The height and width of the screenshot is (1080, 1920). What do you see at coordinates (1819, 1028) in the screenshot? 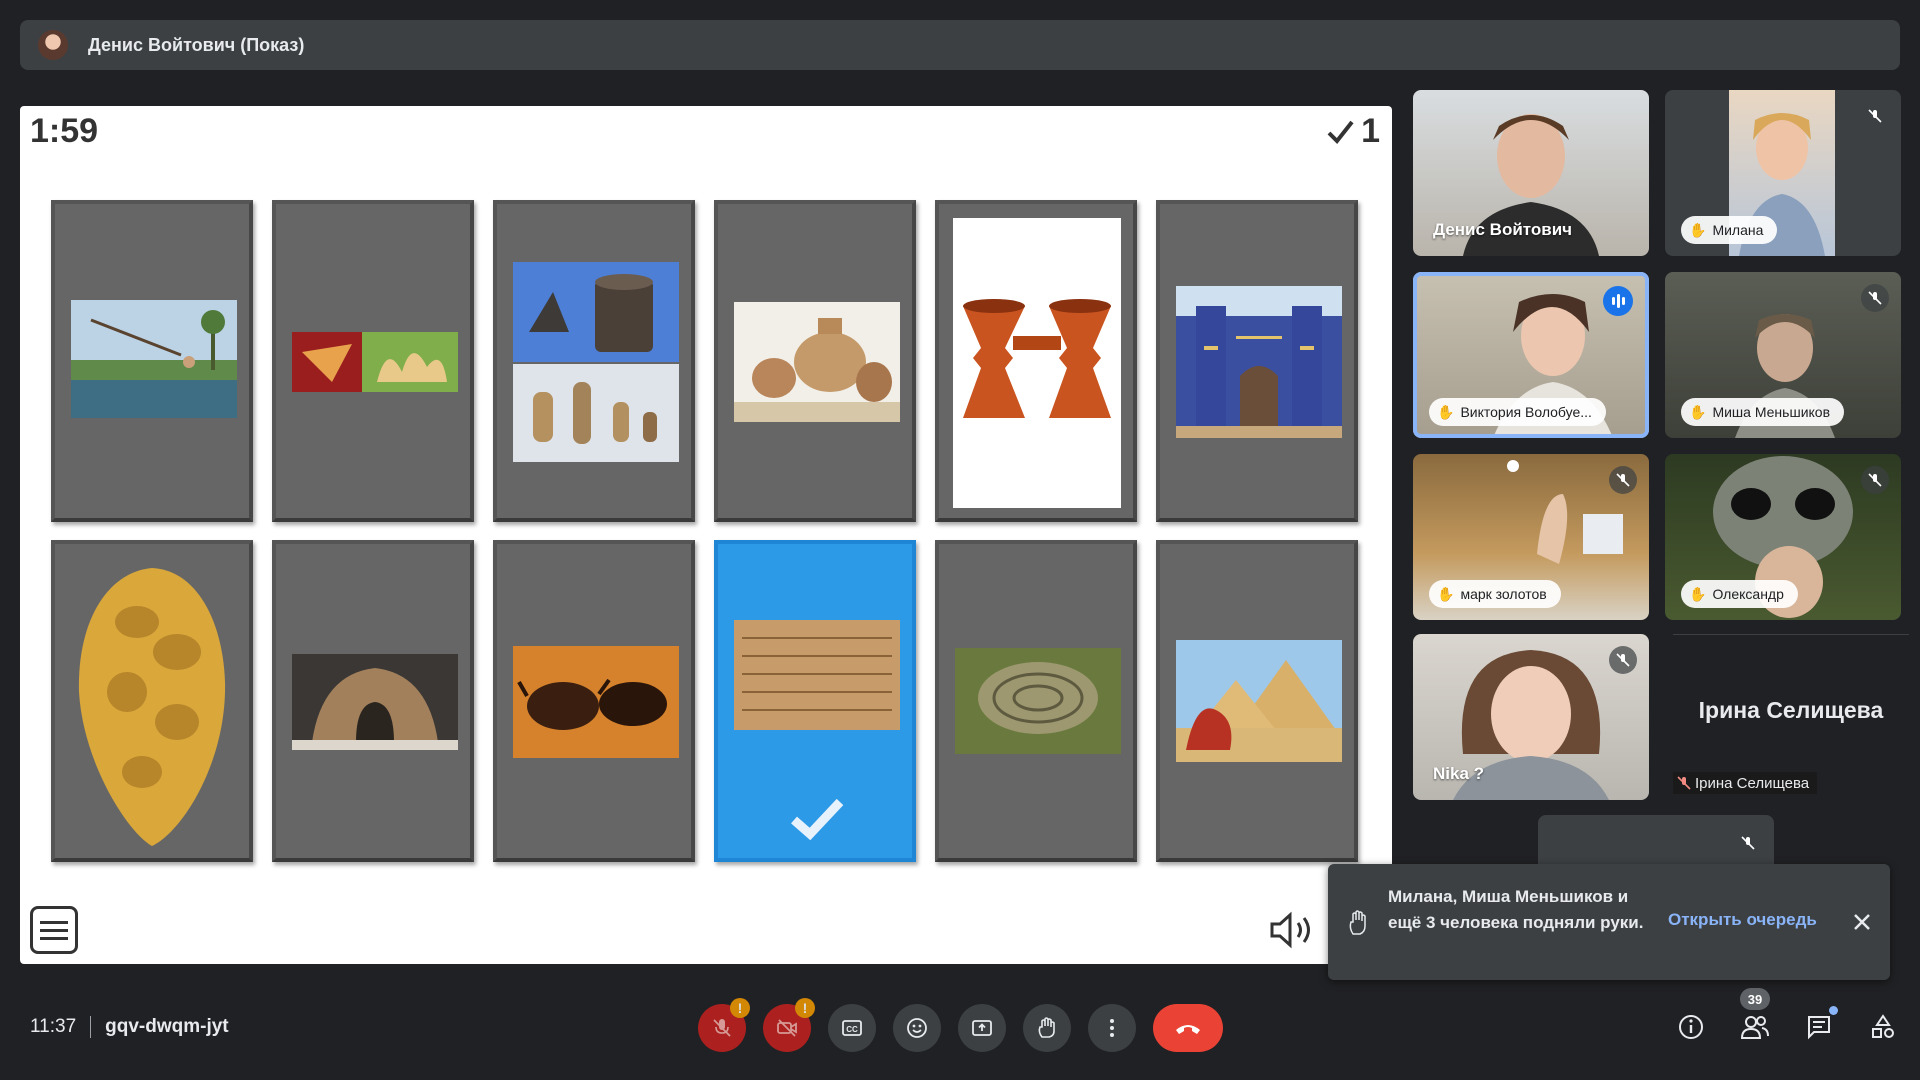
I see `chat-icon` at bounding box center [1819, 1028].